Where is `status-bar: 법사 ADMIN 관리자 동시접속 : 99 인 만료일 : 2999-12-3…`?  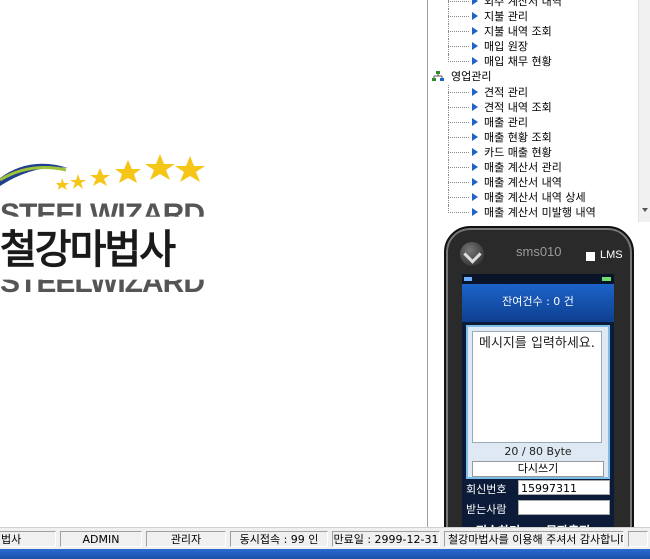
status-bar: 법사 ADMIN 관리자 동시접속 : 99 인 만료일 : 2999-12-3… is located at coordinates (325, 538).